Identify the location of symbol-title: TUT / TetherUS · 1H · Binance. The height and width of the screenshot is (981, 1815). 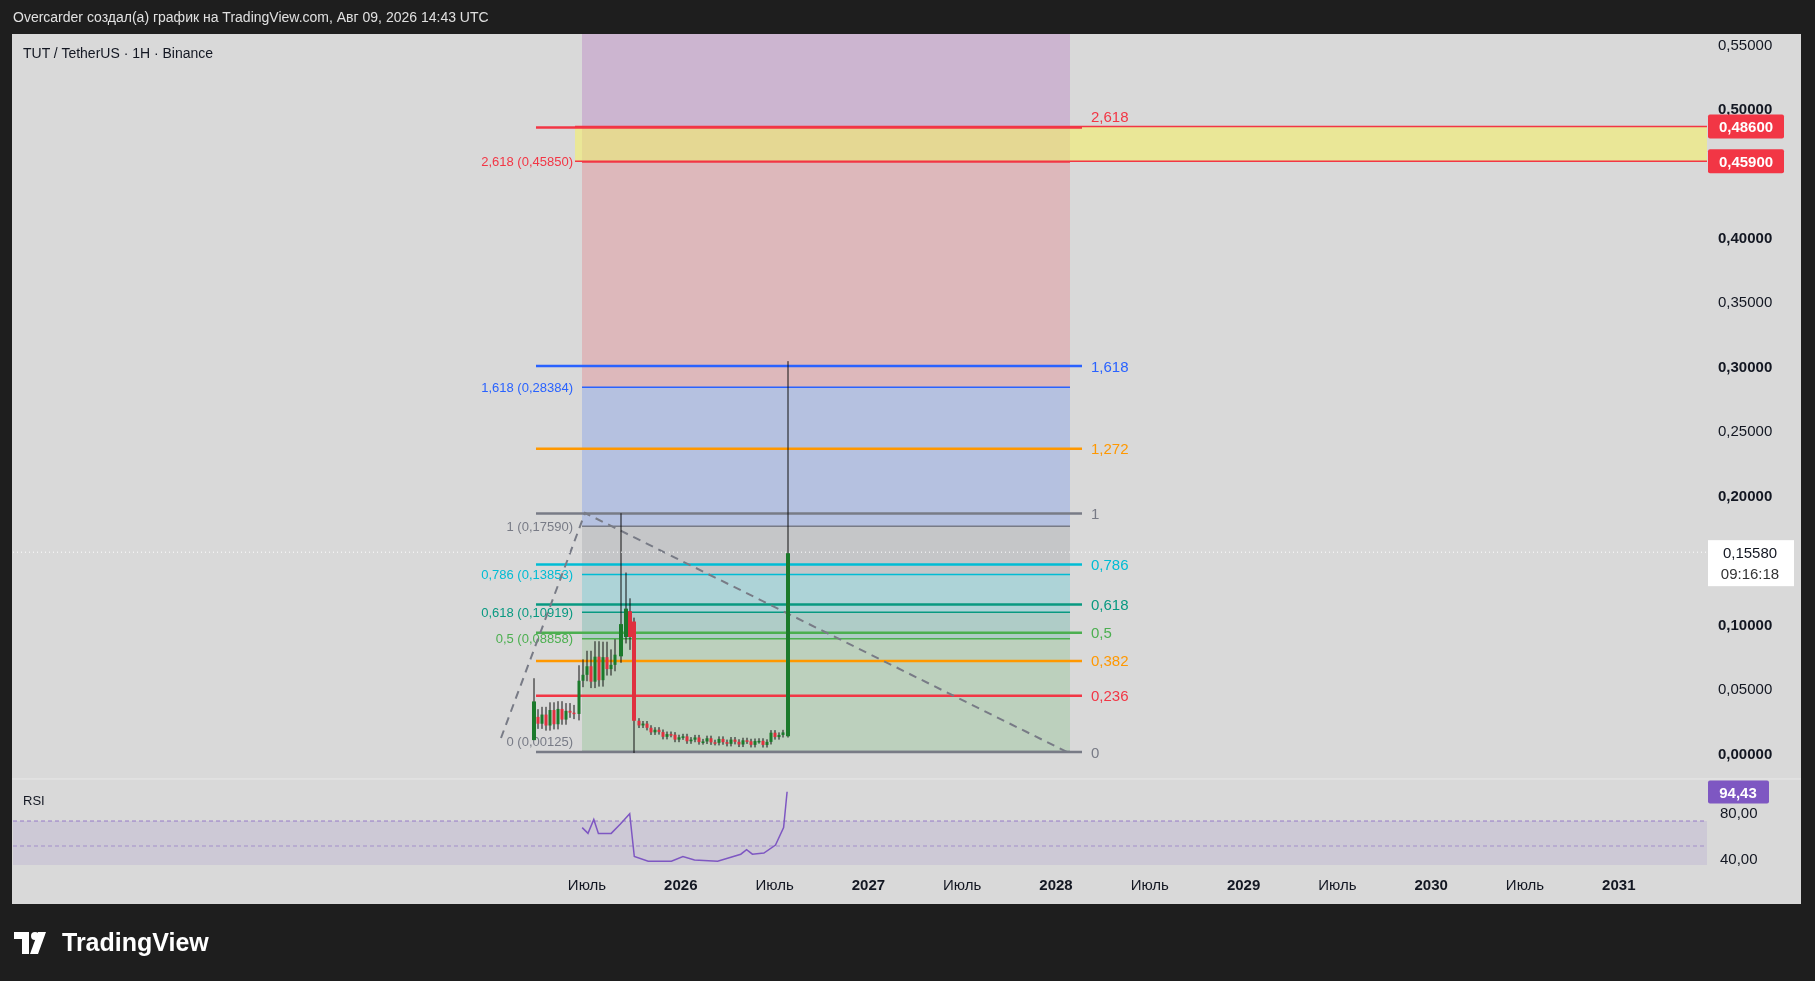
(118, 53).